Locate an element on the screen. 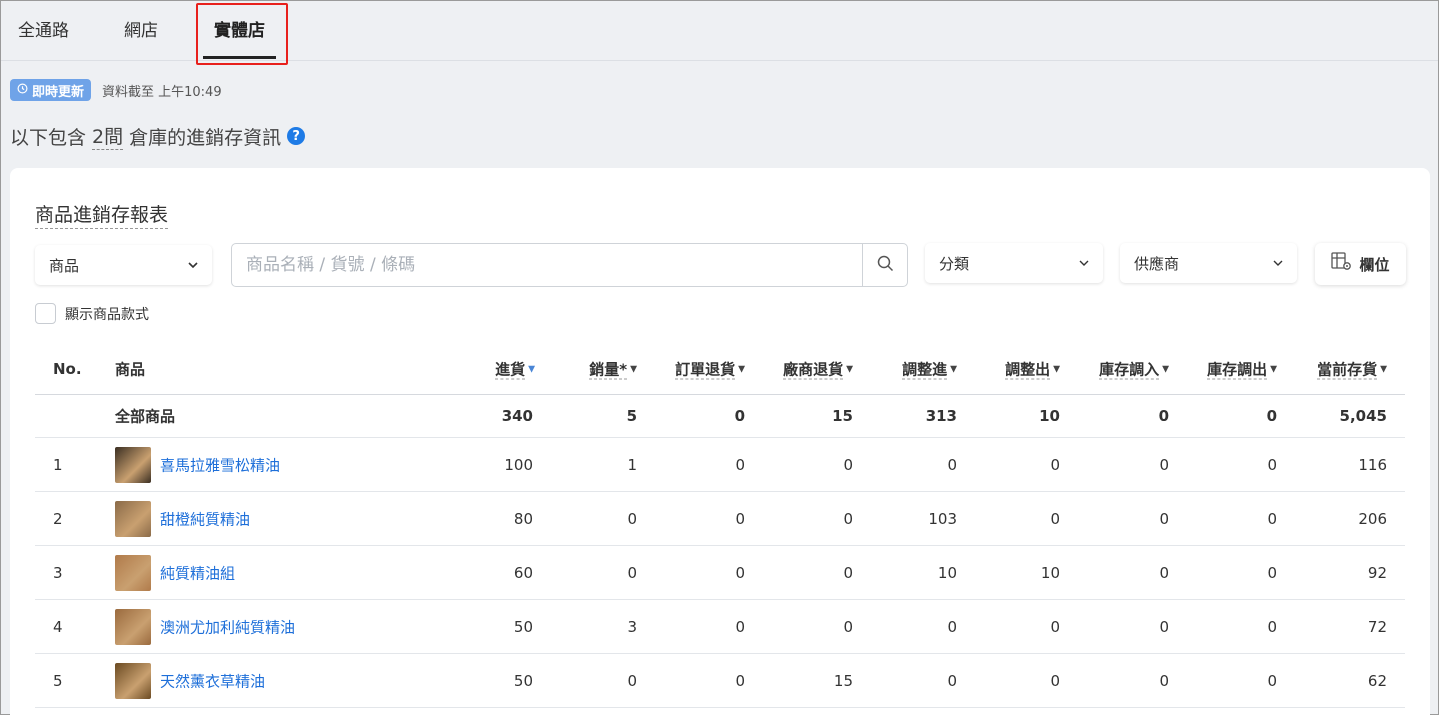 This screenshot has height=715, width=1439. show-variants-option: 顯示商品款式 is located at coordinates (92, 313).